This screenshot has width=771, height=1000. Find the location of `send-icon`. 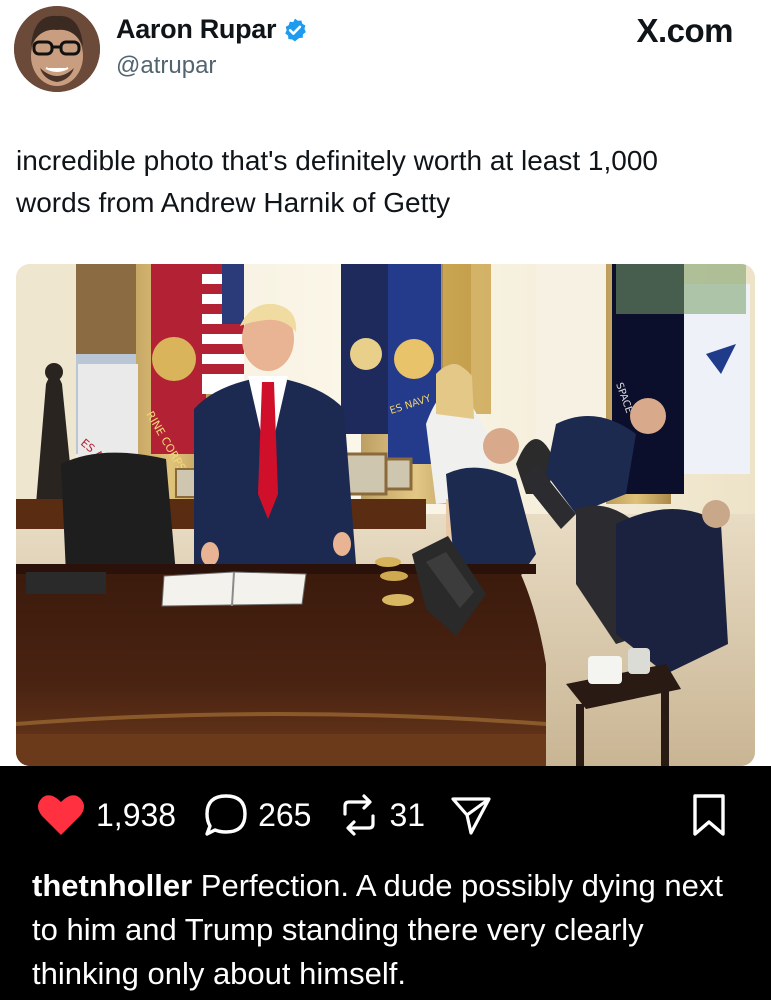

send-icon is located at coordinates (471, 815).